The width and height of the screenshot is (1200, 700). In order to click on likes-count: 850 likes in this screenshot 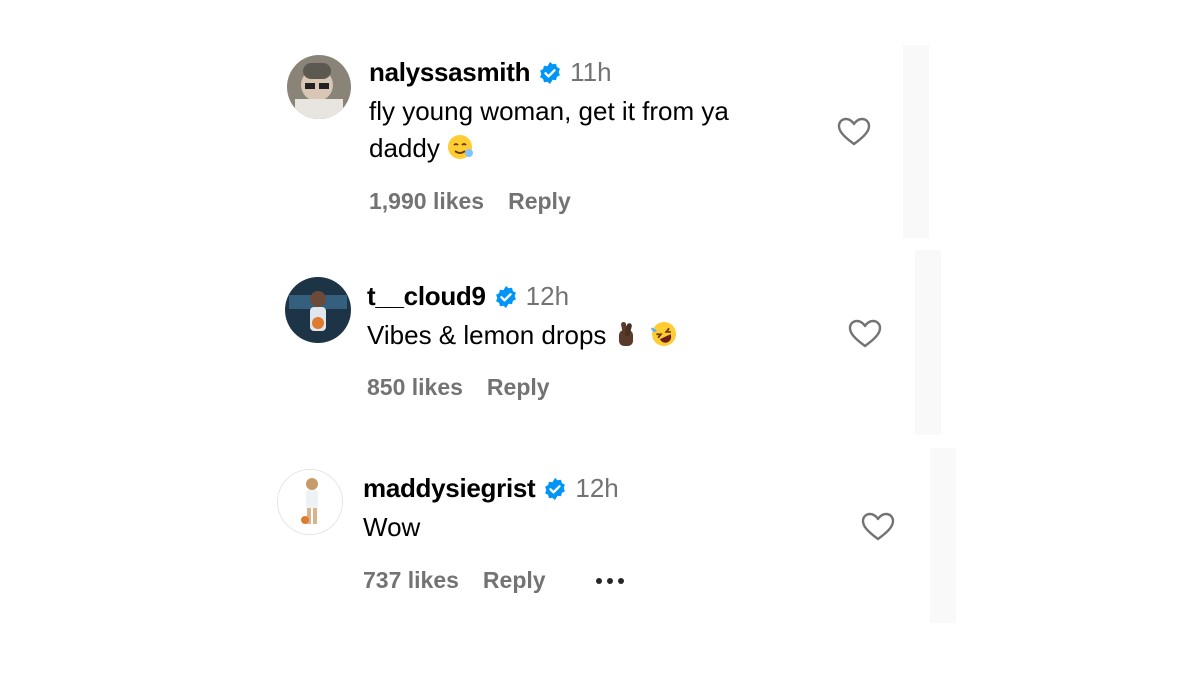, I will do `click(415, 387)`.